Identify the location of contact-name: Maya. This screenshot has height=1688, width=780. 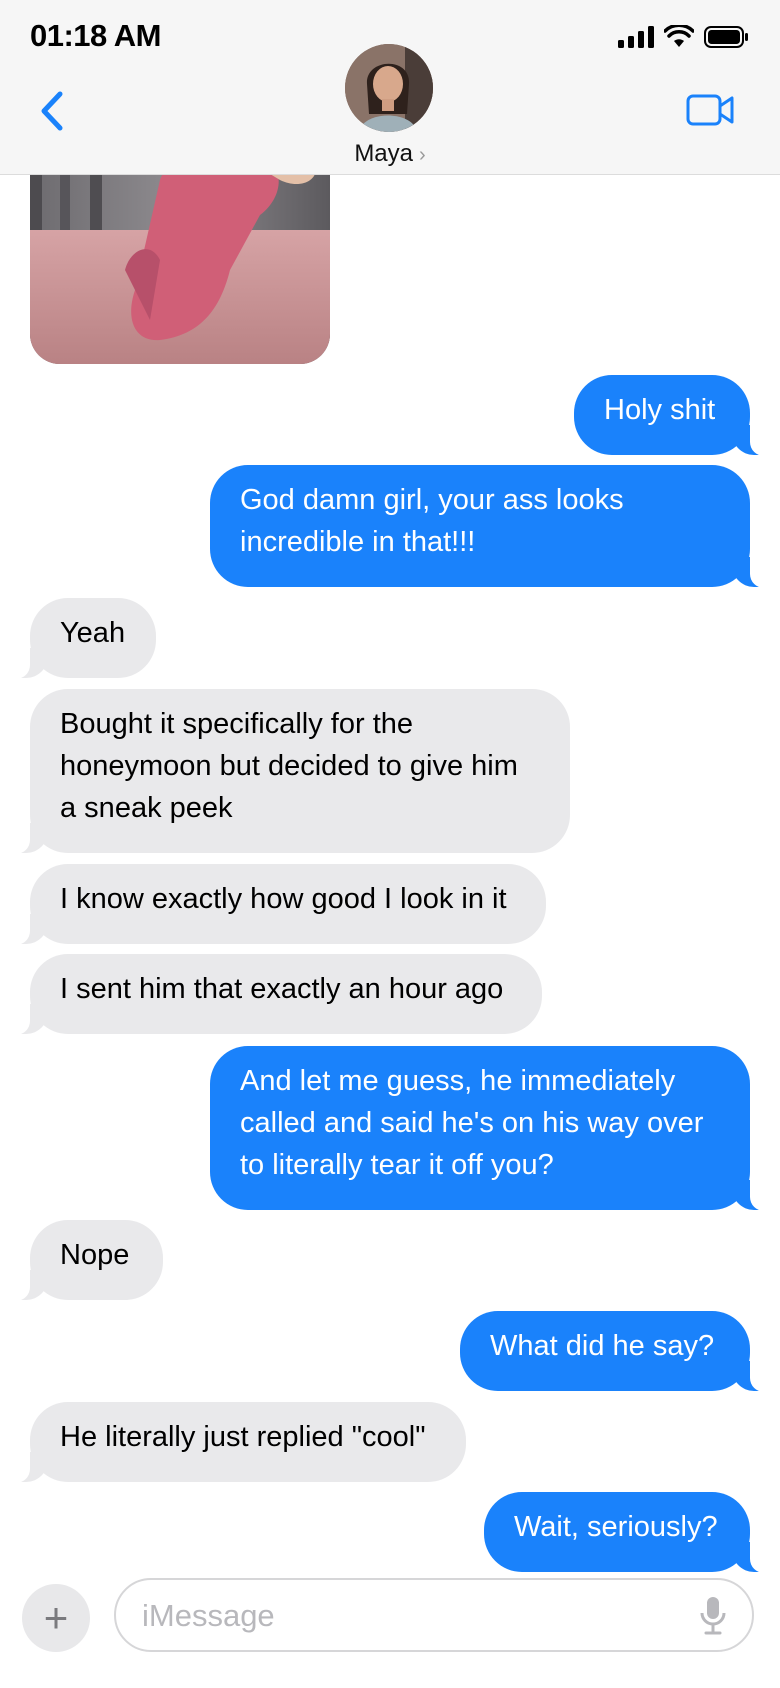
(383, 153).